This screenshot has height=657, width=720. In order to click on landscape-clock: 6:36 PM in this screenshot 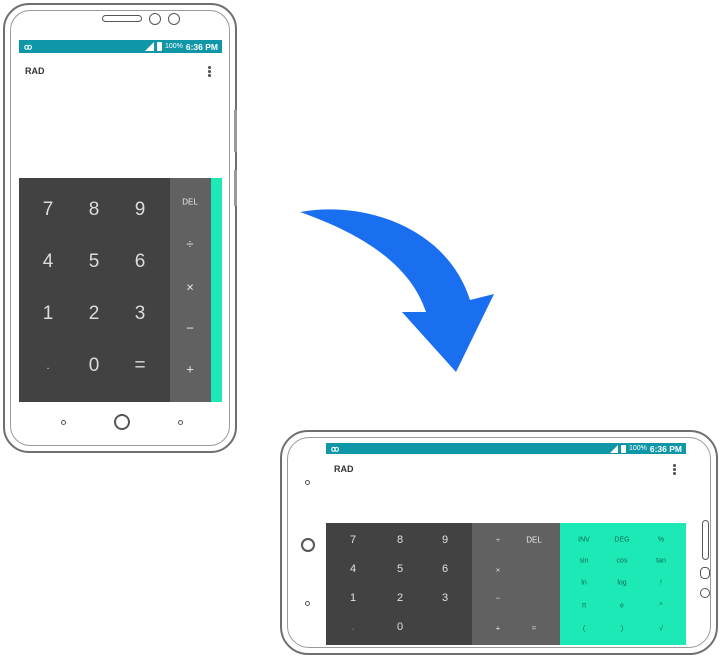, I will do `click(665, 448)`.